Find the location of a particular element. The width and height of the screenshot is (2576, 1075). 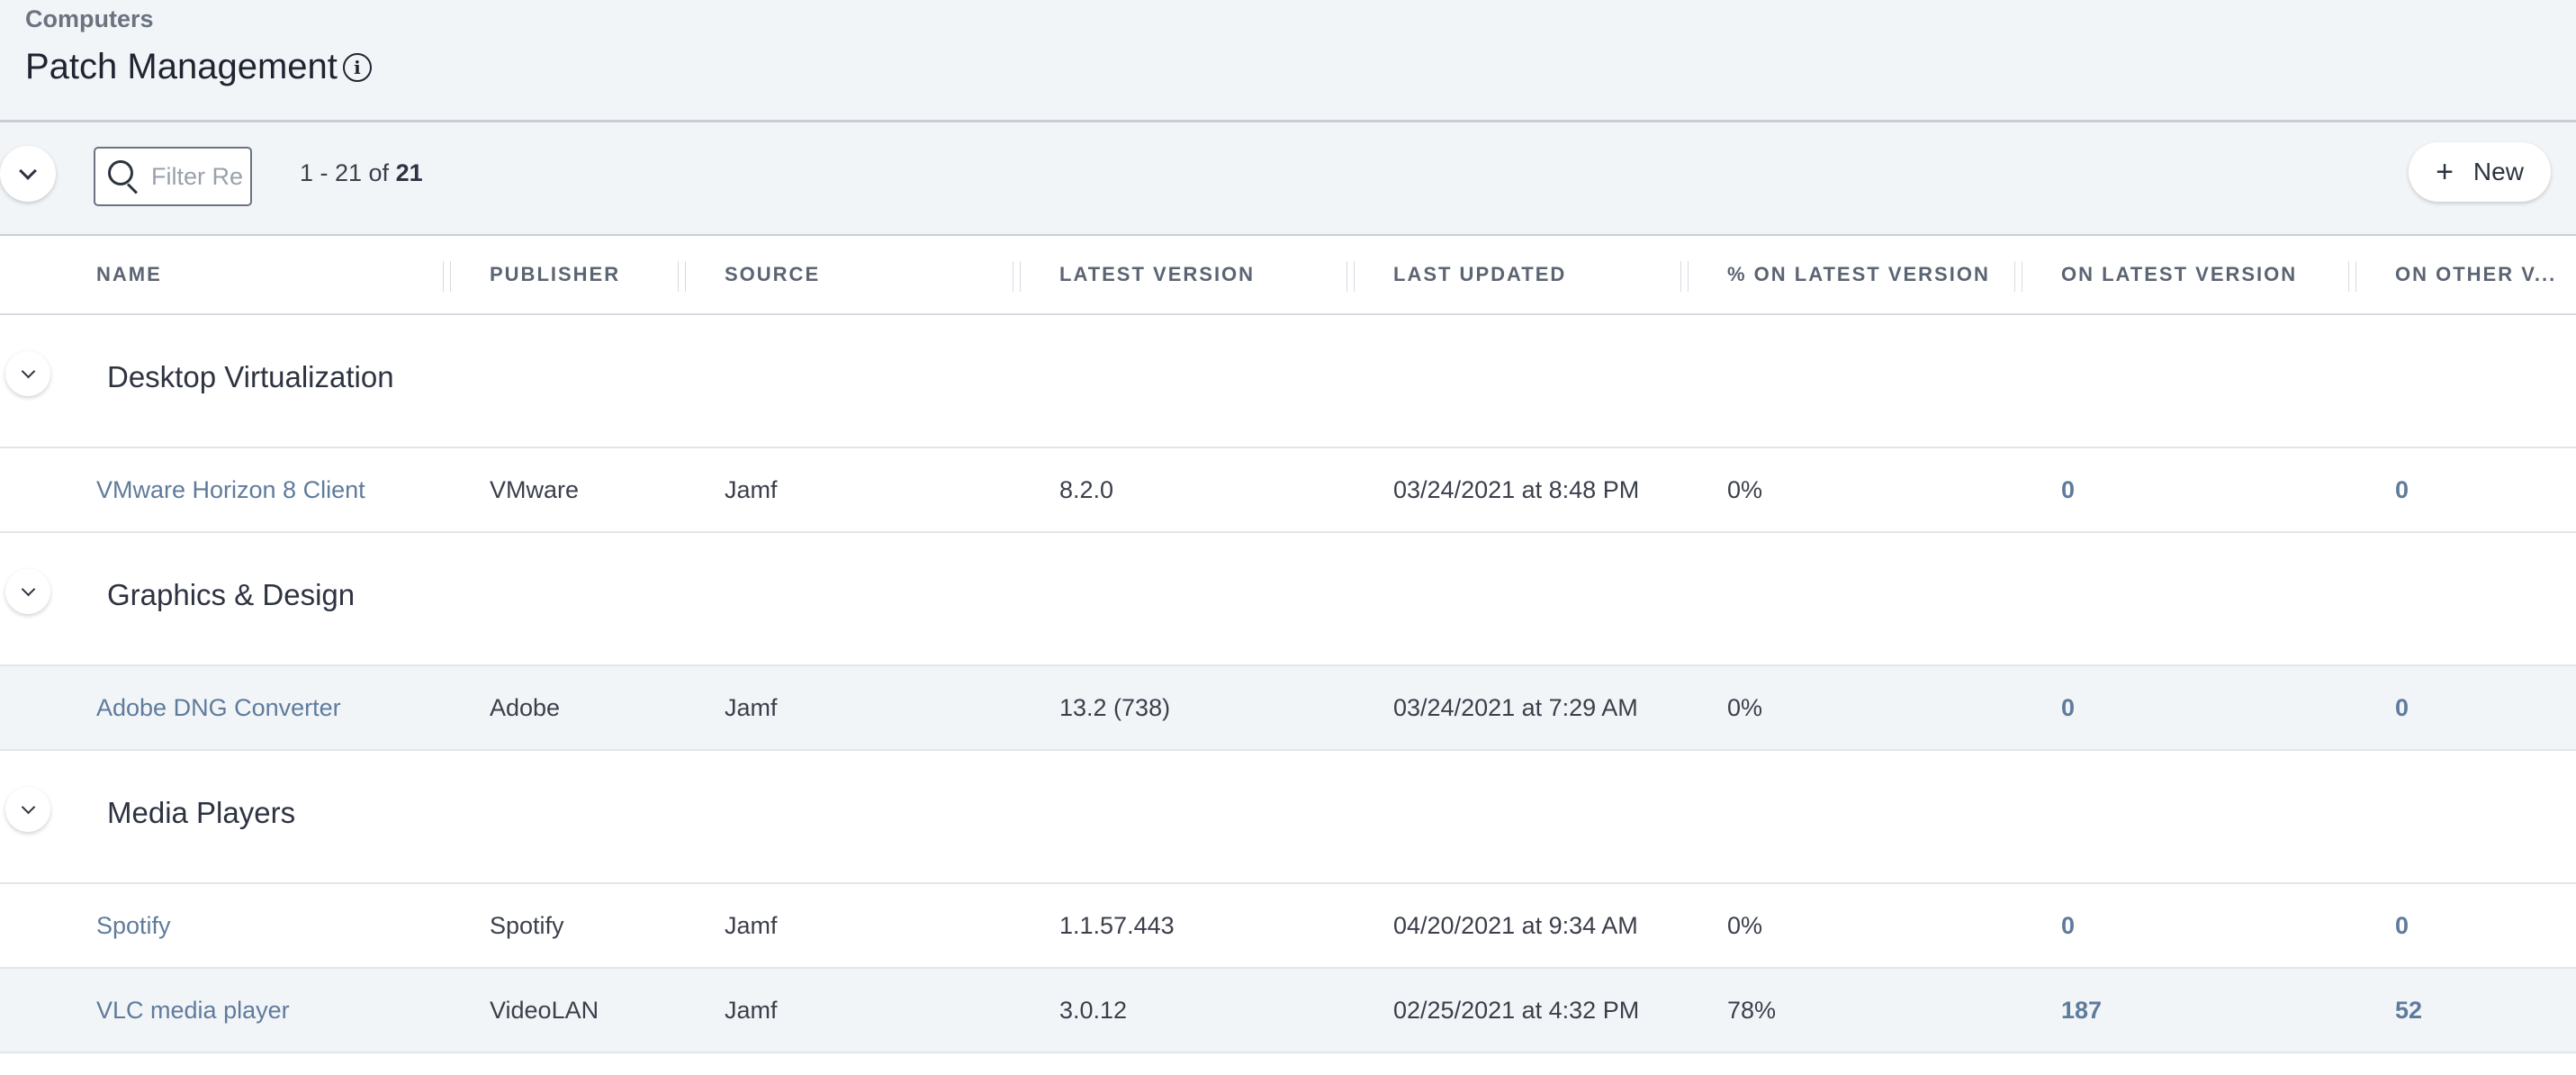

column-header-name: NAME is located at coordinates (129, 274).